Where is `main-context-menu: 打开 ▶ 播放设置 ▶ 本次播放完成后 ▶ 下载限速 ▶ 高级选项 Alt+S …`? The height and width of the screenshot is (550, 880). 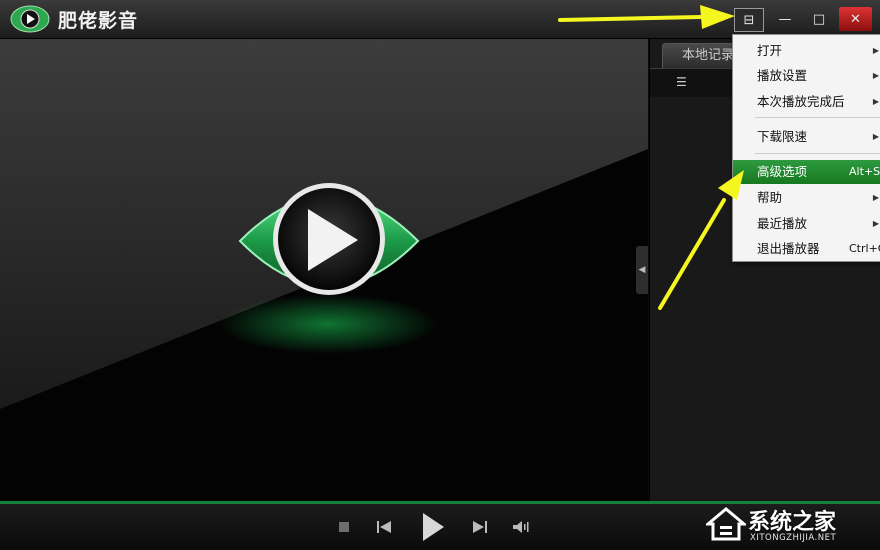
main-context-menu: 打开 ▶ 播放设置 ▶ 本次播放完成后 ▶ 下载限速 ▶ 高级选项 Alt+S … is located at coordinates (806, 148).